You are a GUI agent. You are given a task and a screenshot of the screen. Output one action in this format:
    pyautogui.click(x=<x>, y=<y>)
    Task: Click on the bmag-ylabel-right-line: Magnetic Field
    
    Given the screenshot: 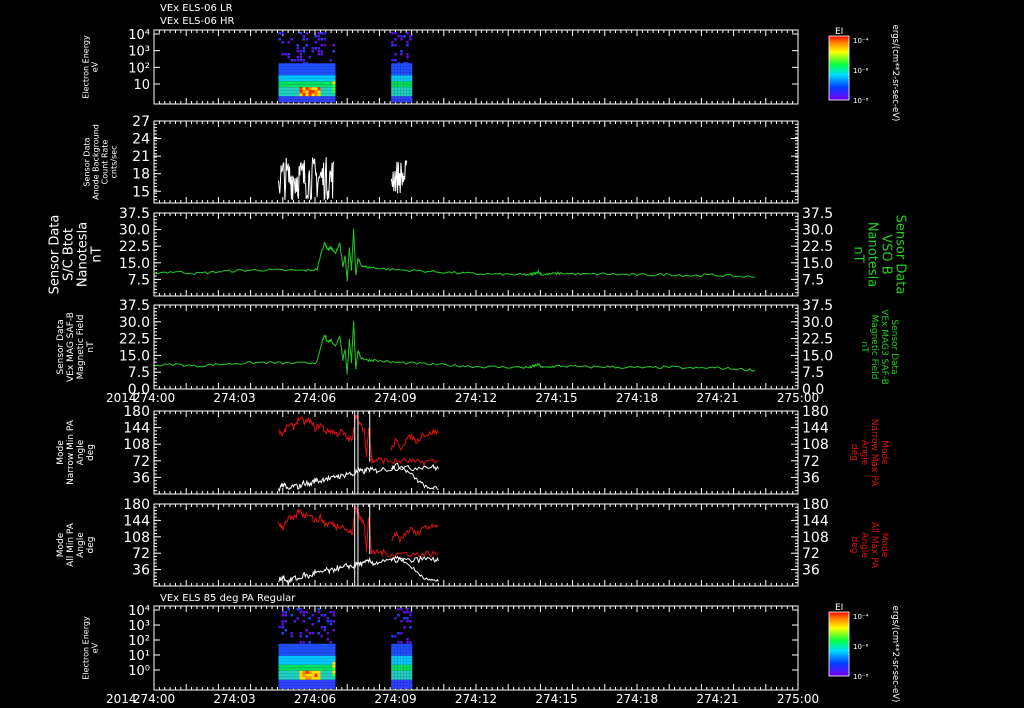 What is the action you would take?
    pyautogui.click(x=874, y=347)
    